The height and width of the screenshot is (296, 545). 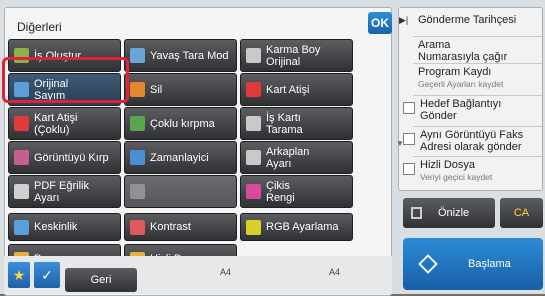 I want to click on button-label: Arkaplan Ayarı, so click(x=288, y=157).